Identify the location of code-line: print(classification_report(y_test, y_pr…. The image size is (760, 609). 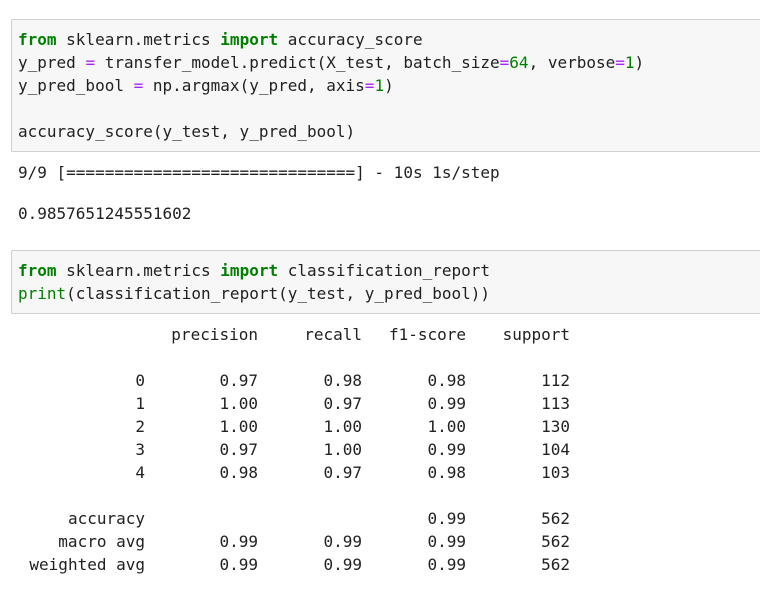
(254, 293).